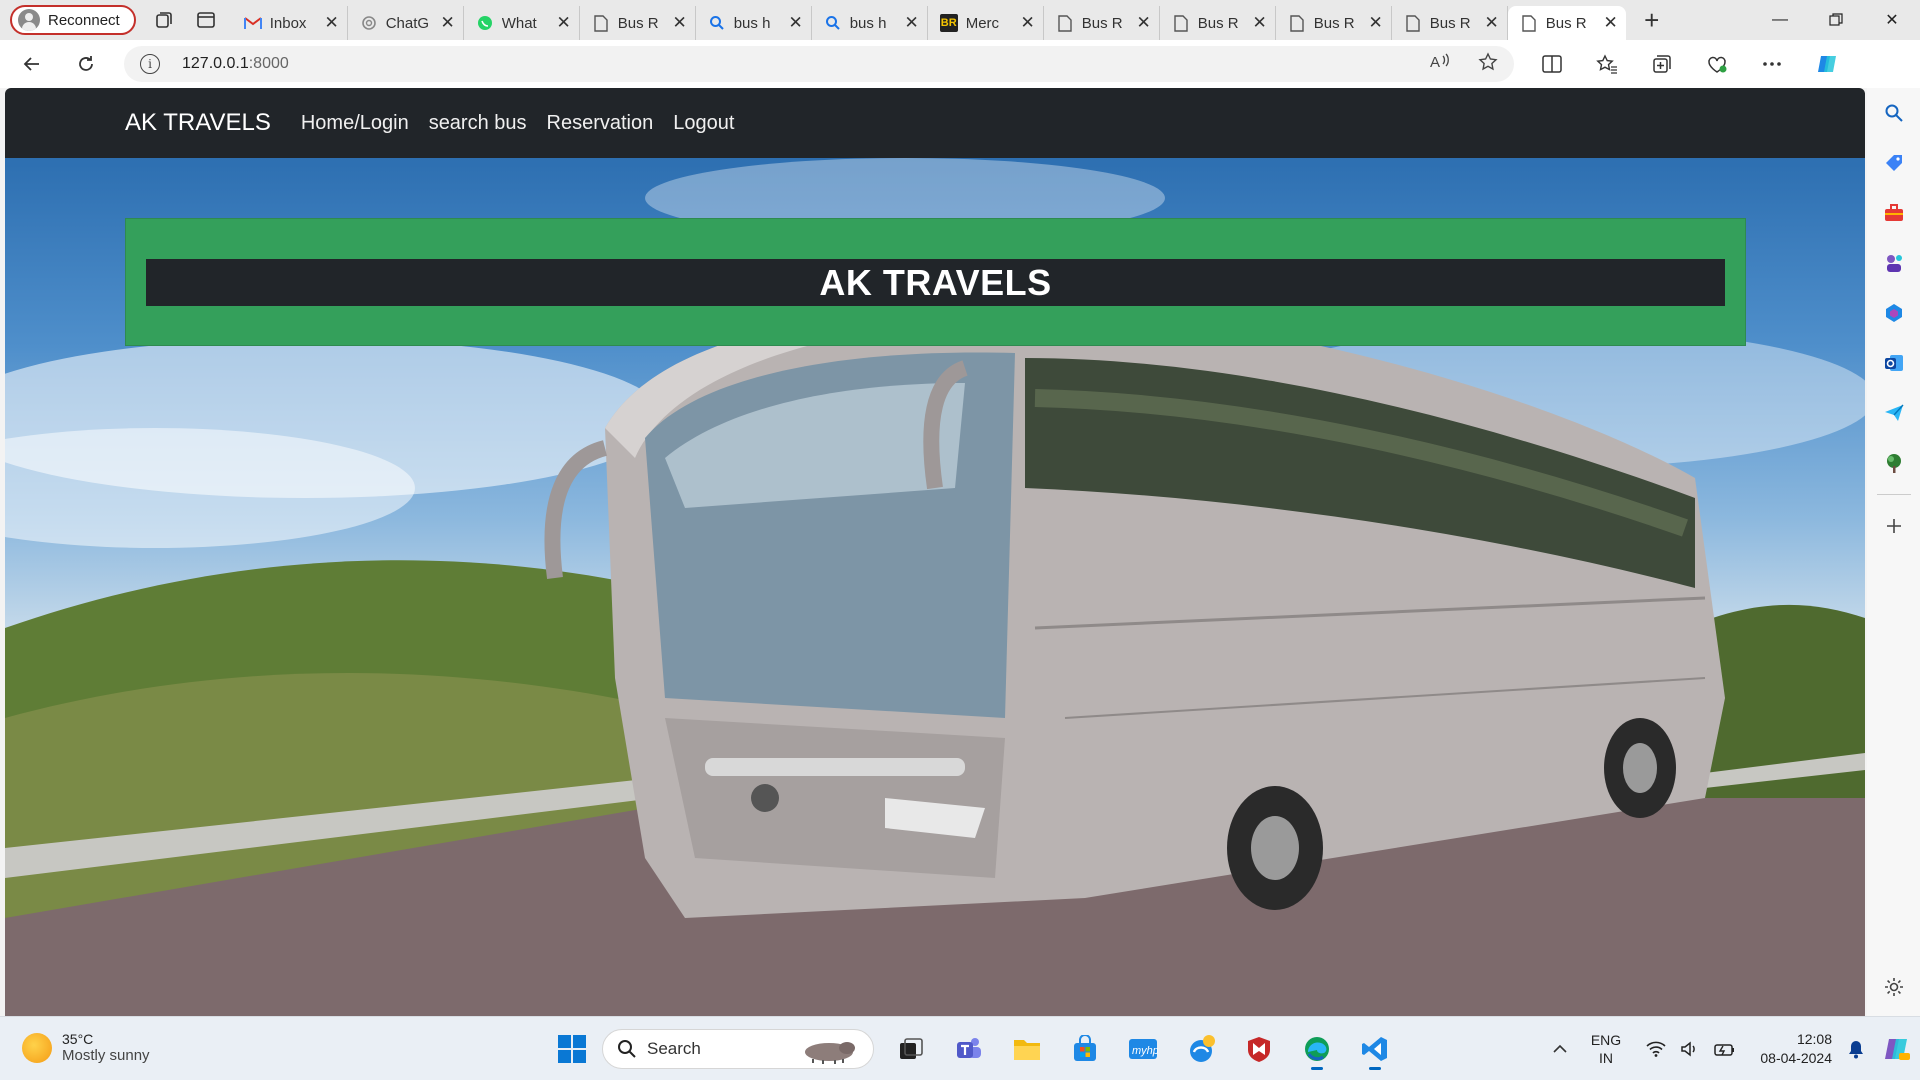  Describe the element at coordinates (32, 64) in the screenshot. I see `back-button` at that location.